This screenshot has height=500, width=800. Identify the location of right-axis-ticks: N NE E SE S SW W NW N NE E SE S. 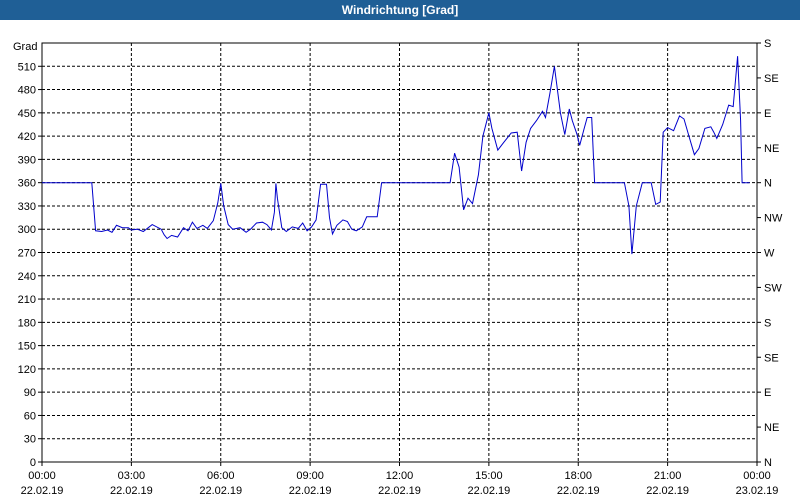
(770, 253).